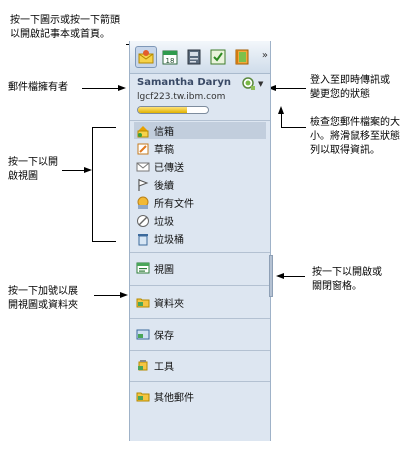  What do you see at coordinates (143, 334) in the screenshot?
I see `archive-icon` at bounding box center [143, 334].